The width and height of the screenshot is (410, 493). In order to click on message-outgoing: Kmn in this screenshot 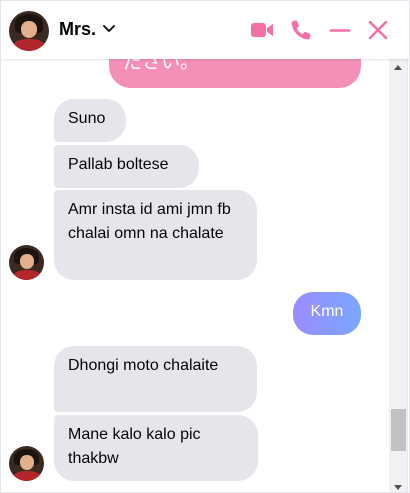, I will do `click(327, 313)`.